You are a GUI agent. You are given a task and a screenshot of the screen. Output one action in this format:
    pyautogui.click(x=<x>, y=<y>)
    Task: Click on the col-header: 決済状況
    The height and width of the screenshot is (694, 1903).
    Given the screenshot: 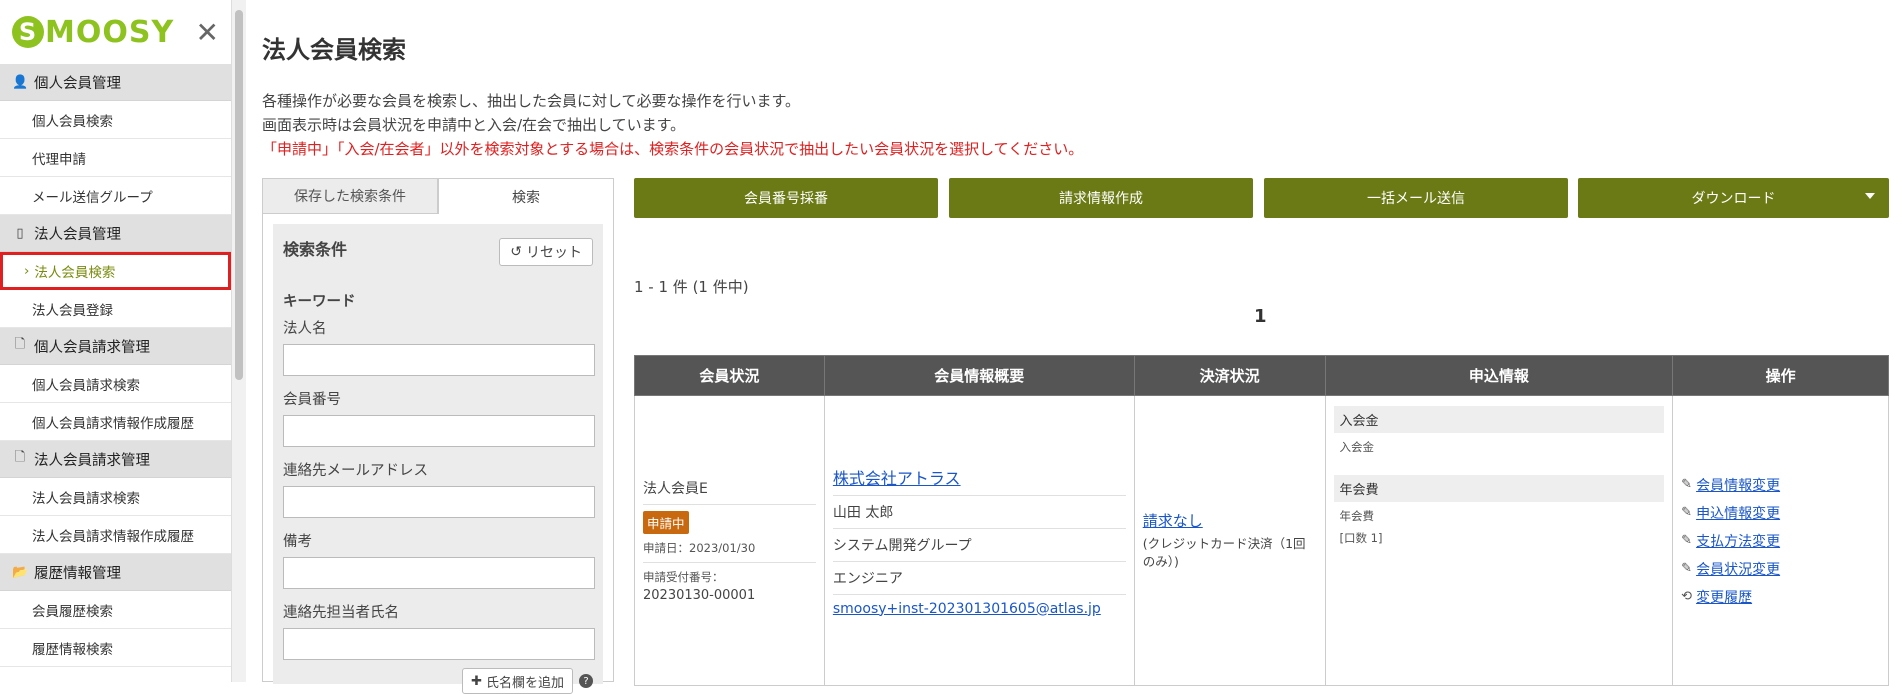 What is the action you would take?
    pyautogui.click(x=1229, y=375)
    